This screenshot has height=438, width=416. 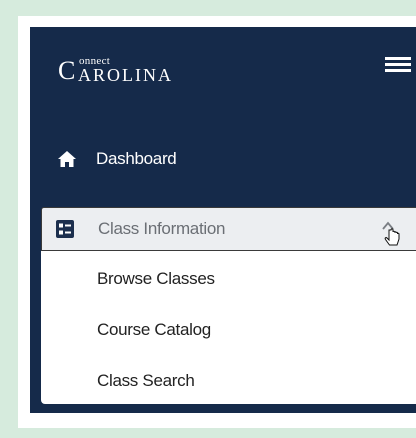 I want to click on logo-c: C, so click(x=67, y=70).